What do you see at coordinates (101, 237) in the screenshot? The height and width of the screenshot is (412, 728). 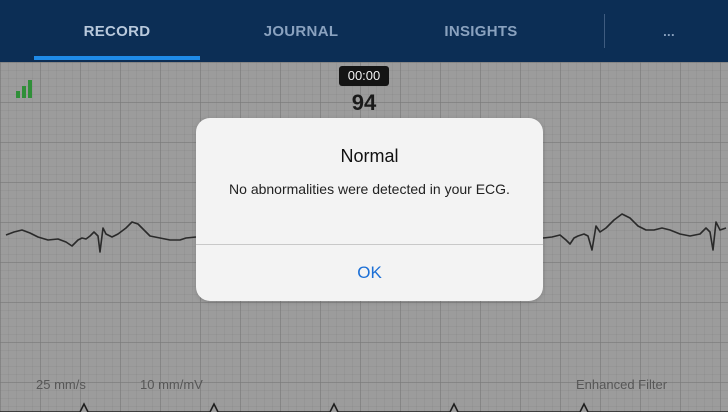 I see `ecg-trace-left` at bounding box center [101, 237].